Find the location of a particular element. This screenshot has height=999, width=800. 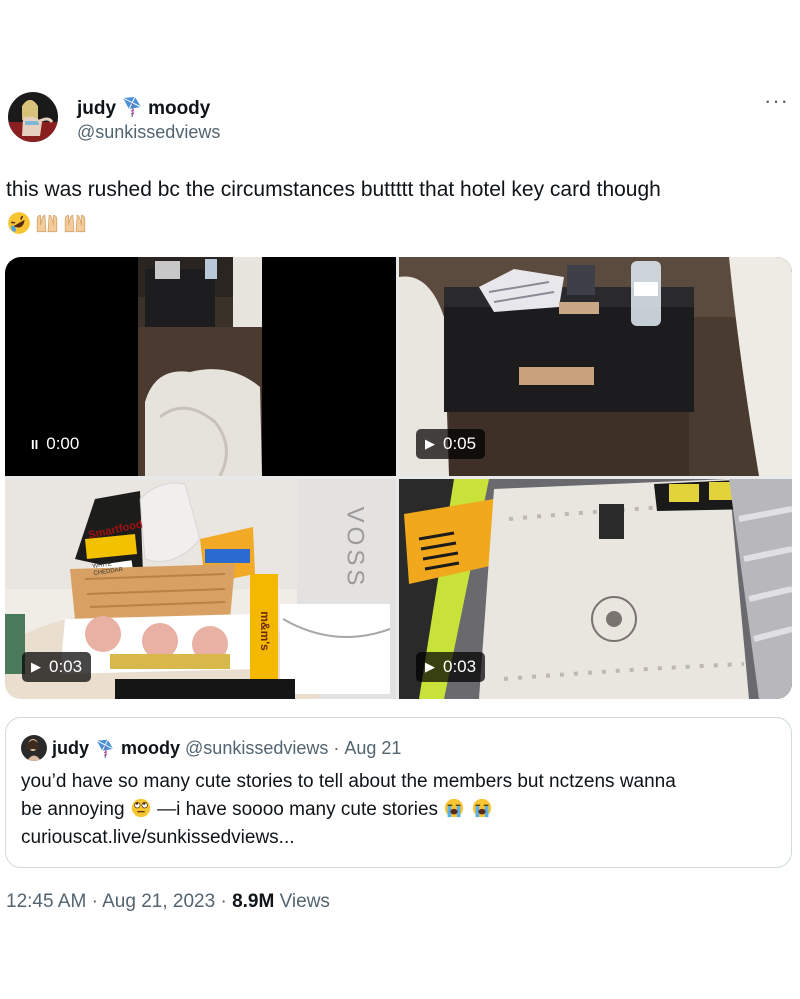

tweet-header: judy moody @sunkissedviews ··· is located at coordinates (400, 118).